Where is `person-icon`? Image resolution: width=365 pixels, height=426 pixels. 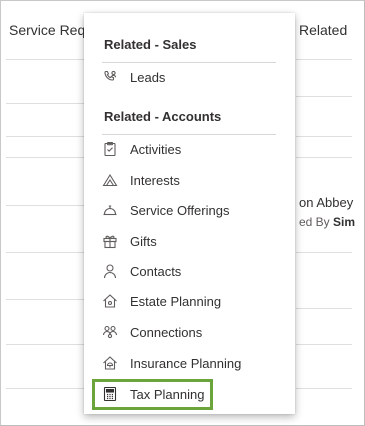
person-icon is located at coordinates (110, 271).